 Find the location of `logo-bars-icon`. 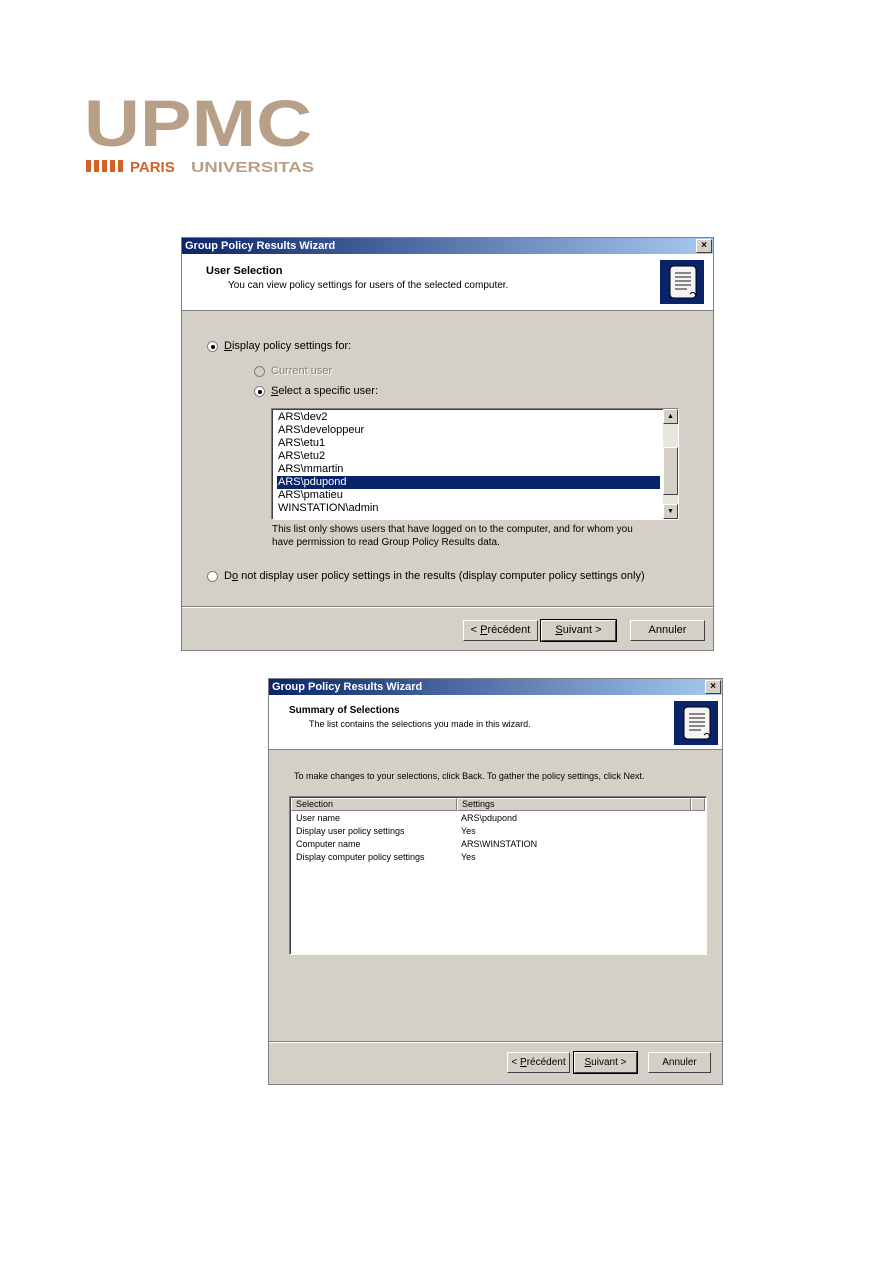

logo-bars-icon is located at coordinates (104, 166).